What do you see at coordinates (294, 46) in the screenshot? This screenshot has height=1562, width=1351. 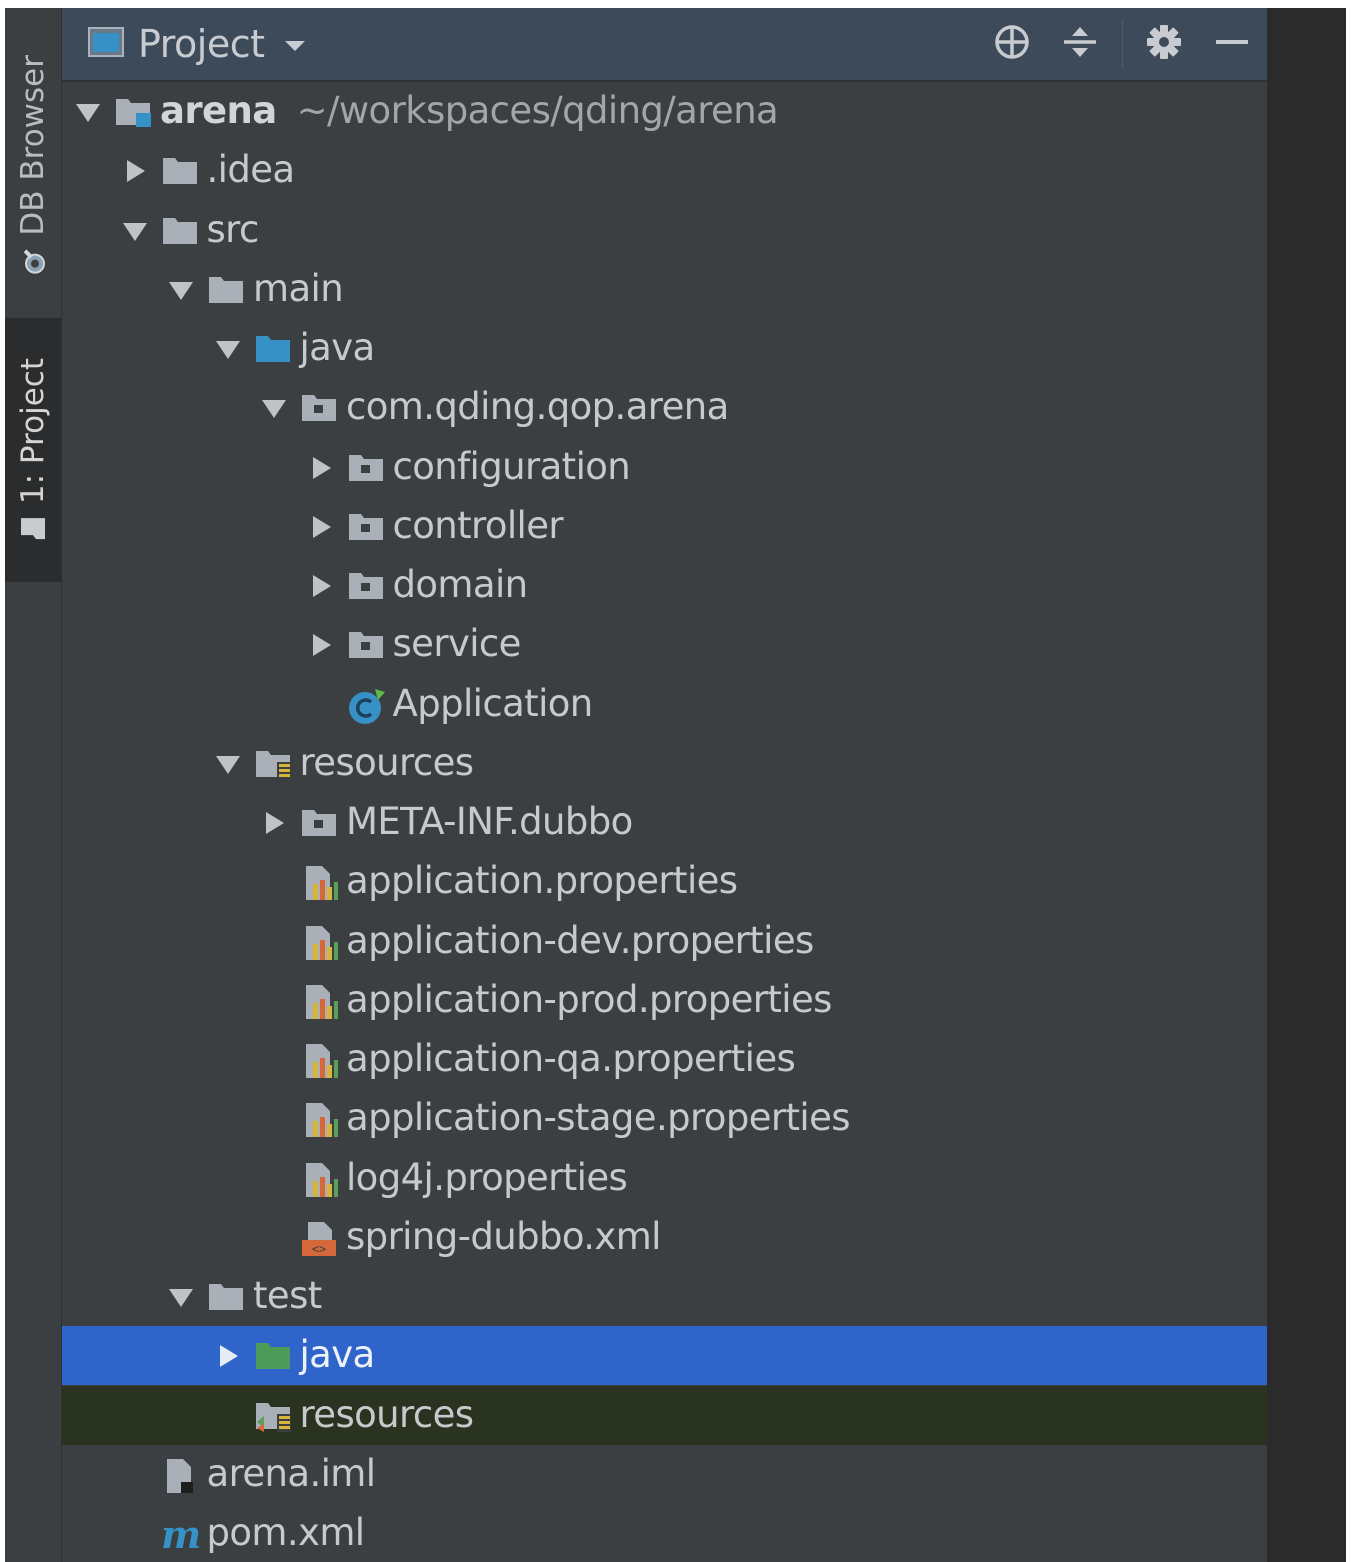 I see `chevron-down-icon` at bounding box center [294, 46].